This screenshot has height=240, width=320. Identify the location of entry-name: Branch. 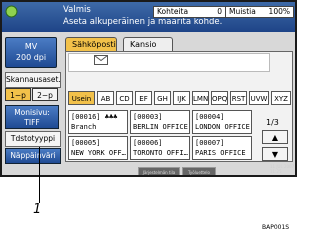
(84, 127).